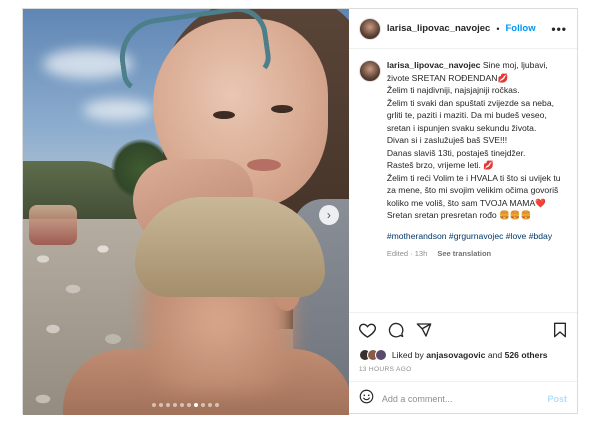  I want to click on share-icon, so click(424, 330).